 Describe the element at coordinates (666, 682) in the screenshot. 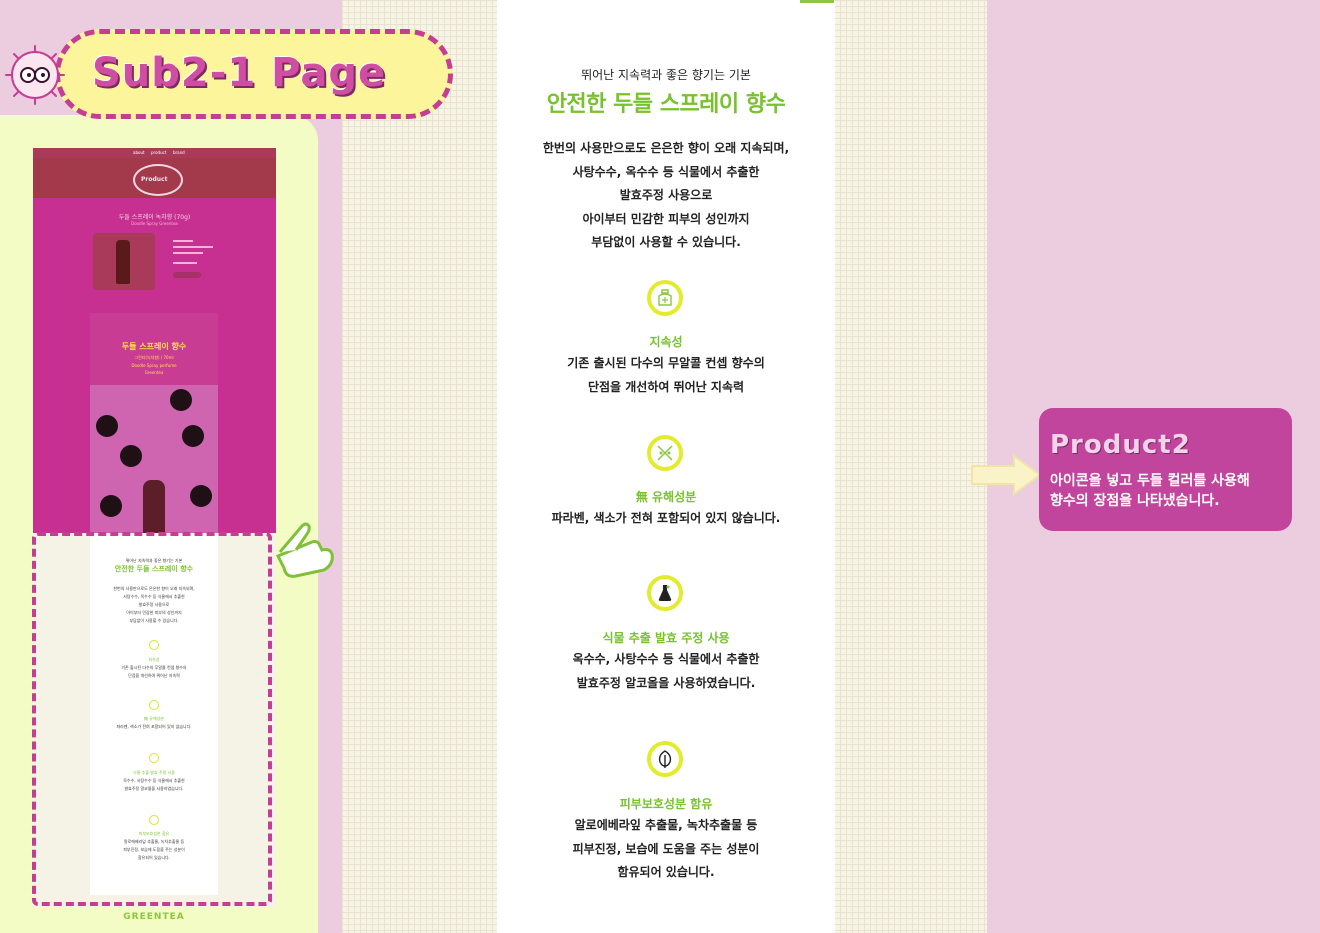

I see `feature-body-line: 발효주정 알코올을 사용하였습니다.` at that location.